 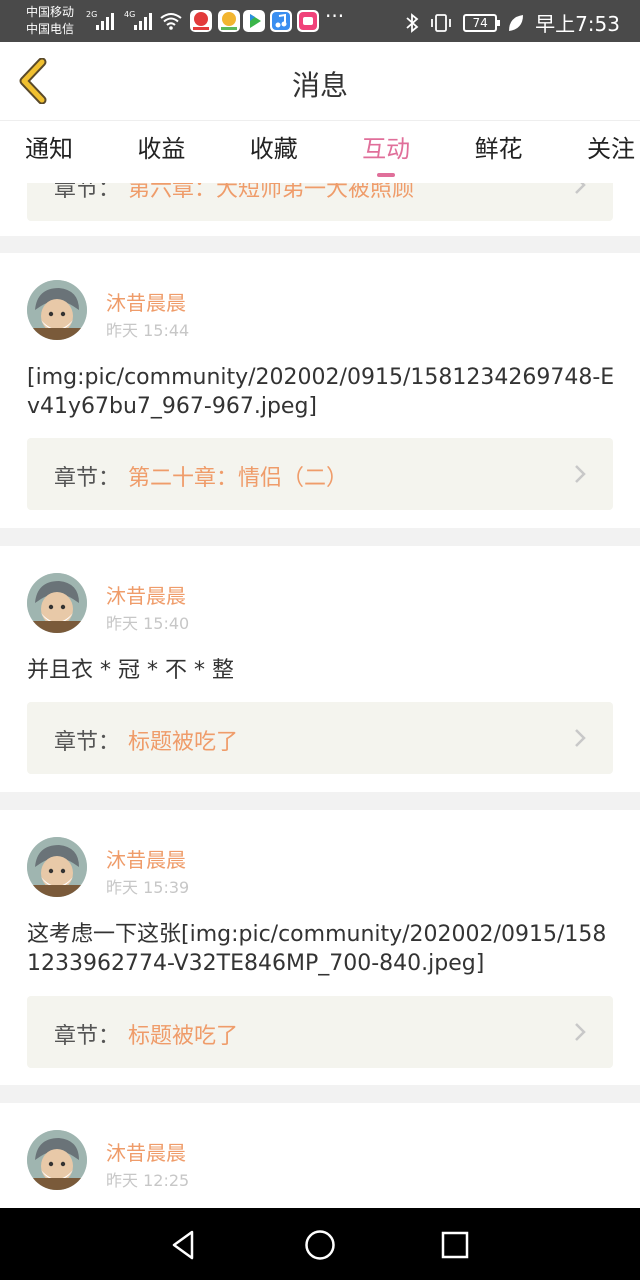 I want to click on app-notification-5-icon, so click(x=308, y=21).